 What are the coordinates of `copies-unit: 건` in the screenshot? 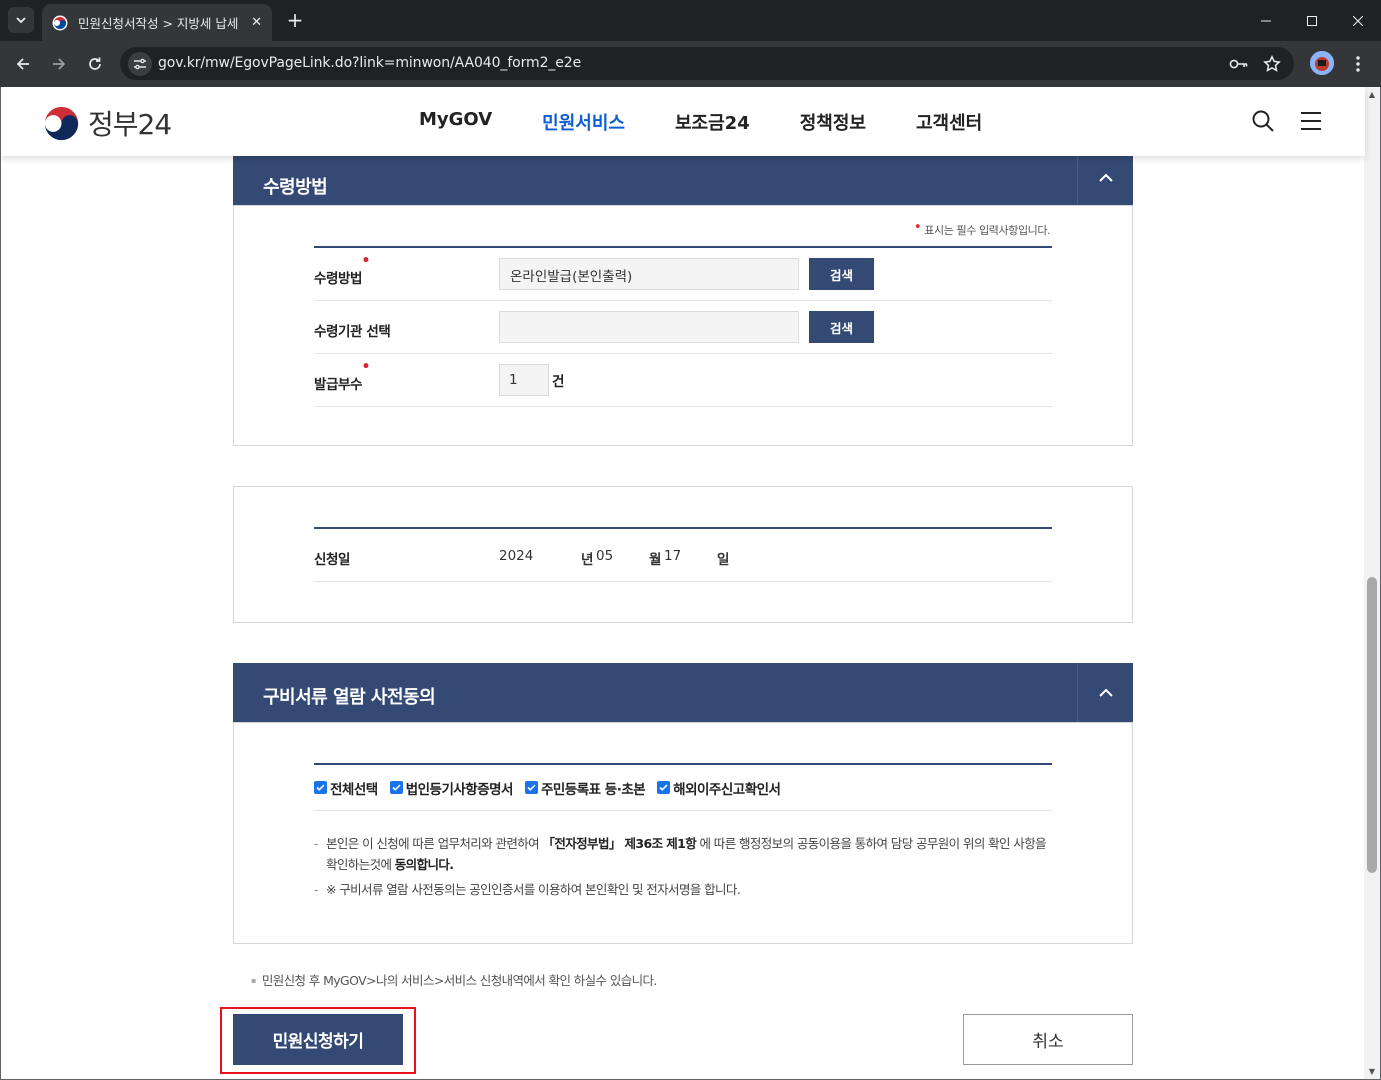 It's located at (558, 382).